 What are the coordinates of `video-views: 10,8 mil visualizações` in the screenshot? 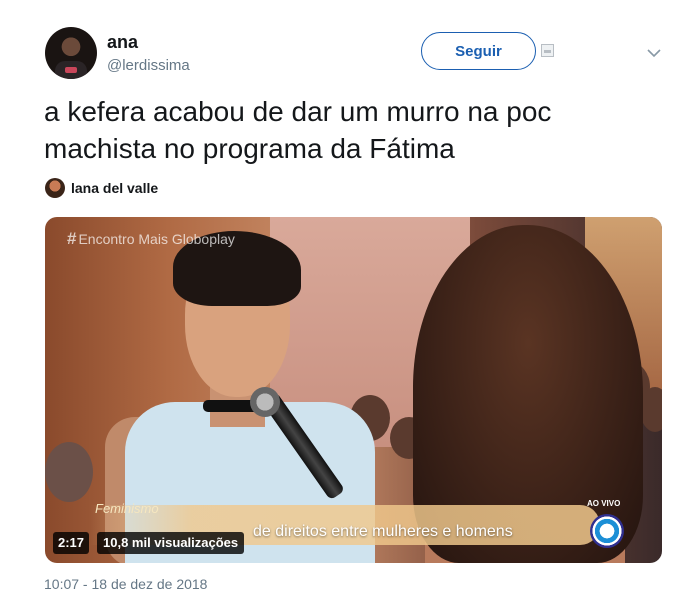 It's located at (171, 543).